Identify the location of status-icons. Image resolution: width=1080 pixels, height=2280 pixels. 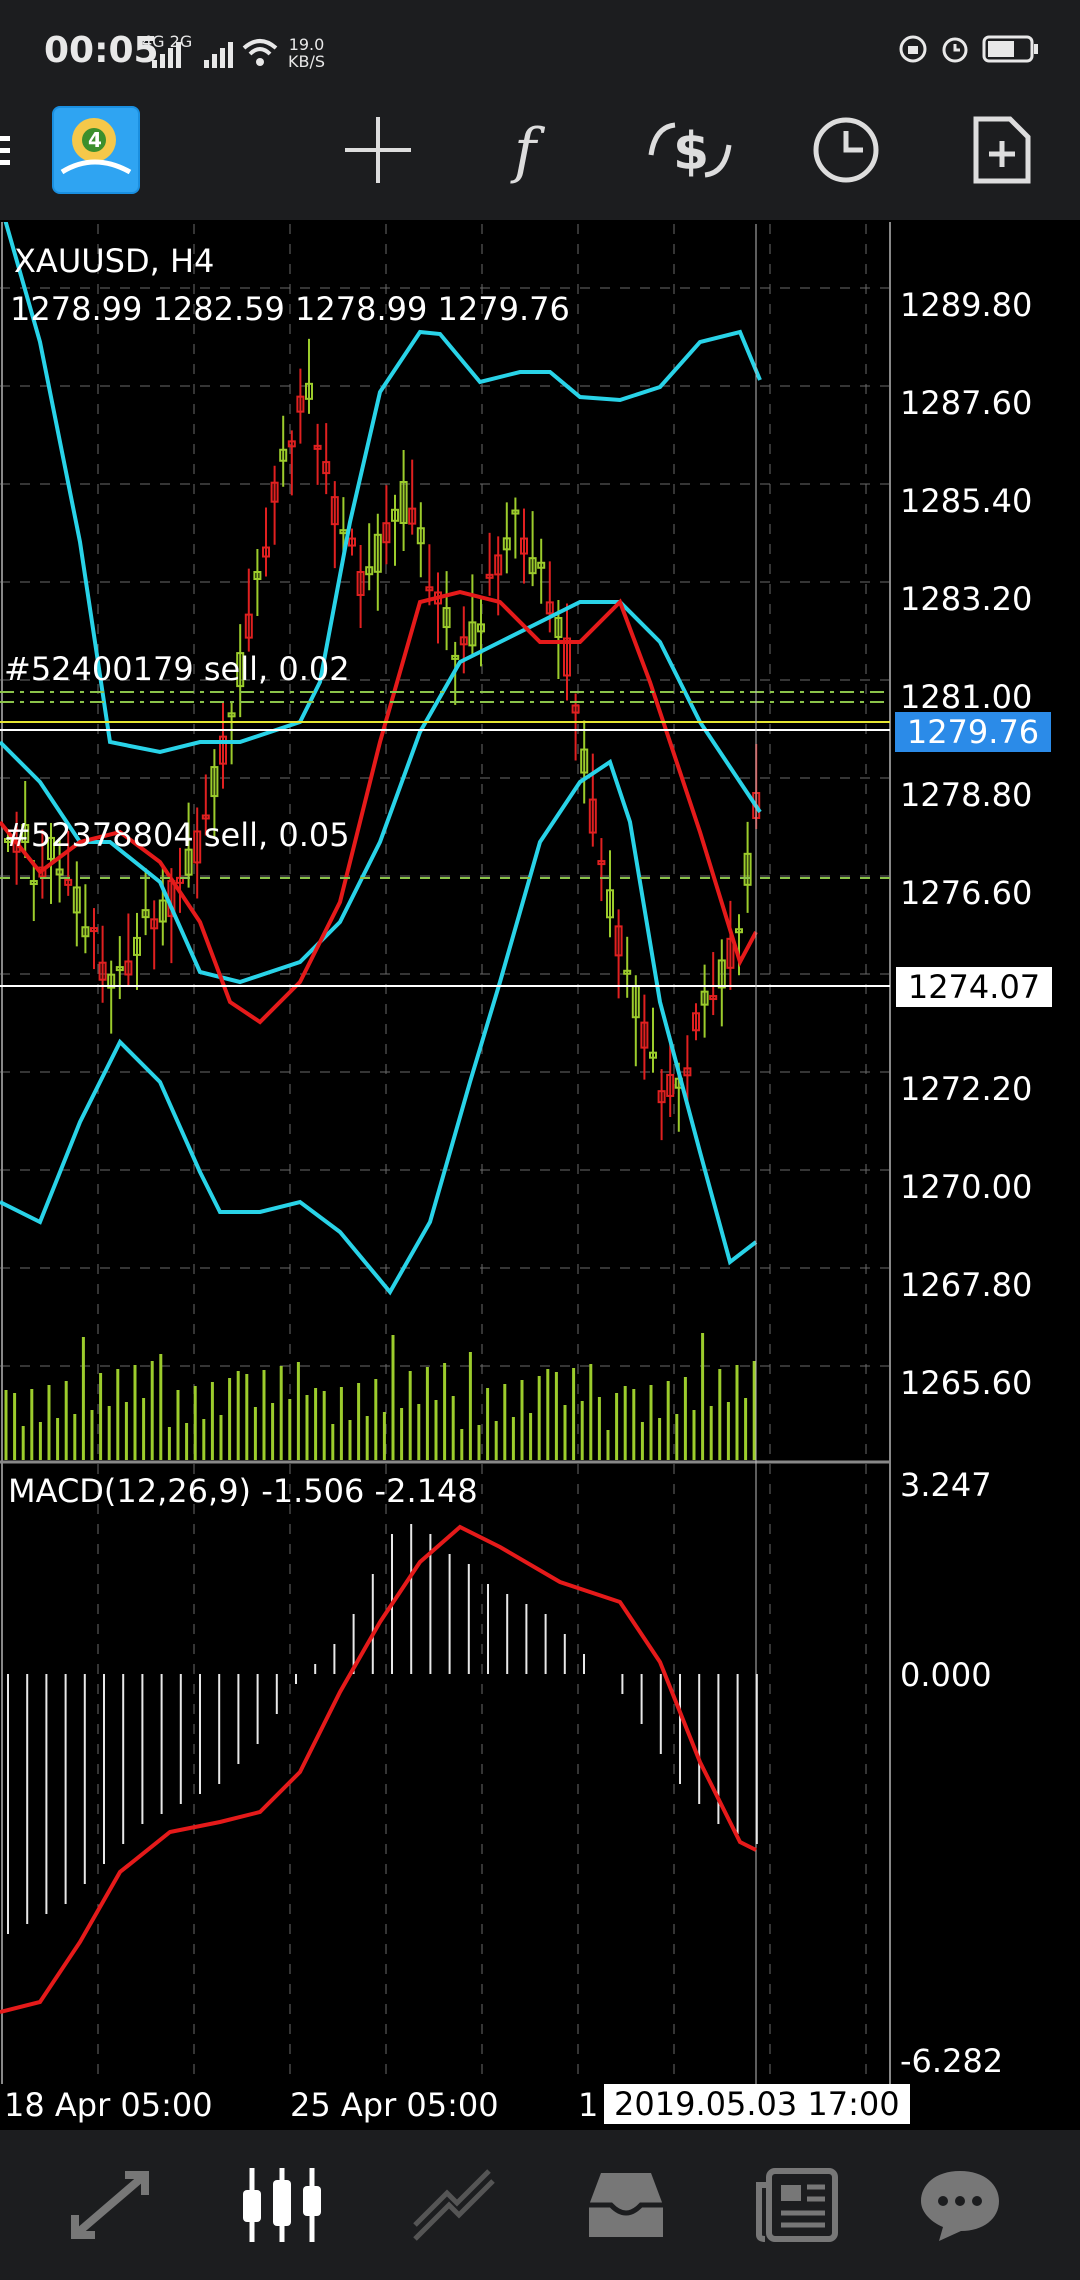
(969, 49).